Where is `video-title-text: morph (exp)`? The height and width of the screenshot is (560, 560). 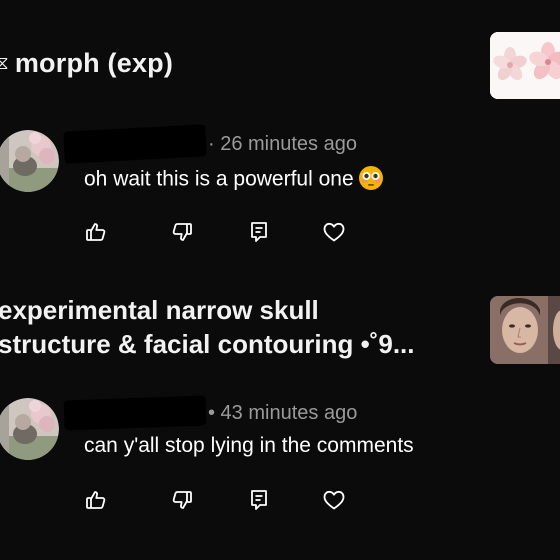 video-title-text: morph (exp) is located at coordinates (94, 63).